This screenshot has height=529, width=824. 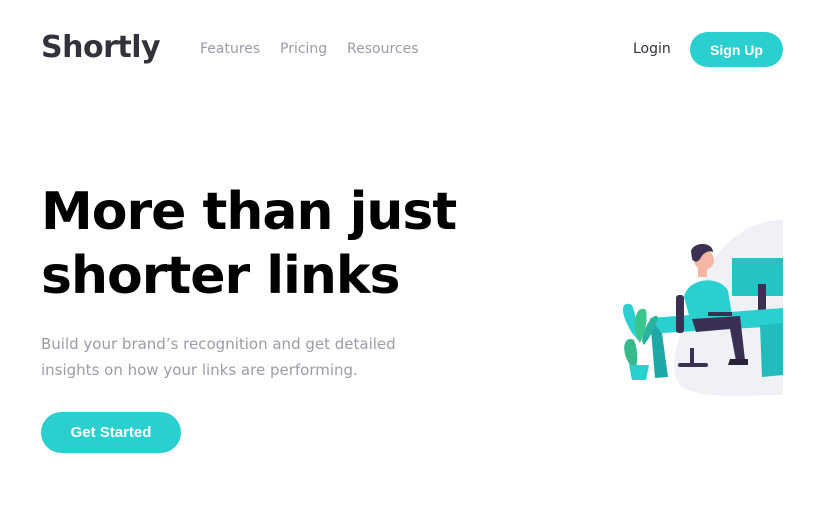 I want to click on nav-link-resources: Resources, so click(x=383, y=49).